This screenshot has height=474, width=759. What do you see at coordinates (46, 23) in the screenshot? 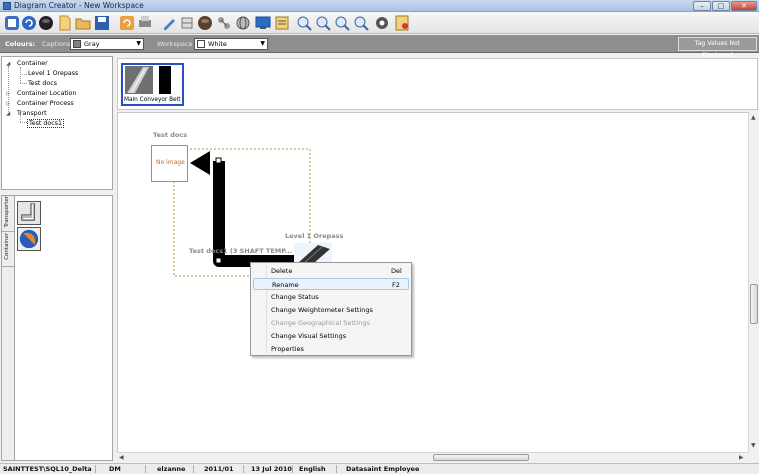
I see `circle-icon` at bounding box center [46, 23].